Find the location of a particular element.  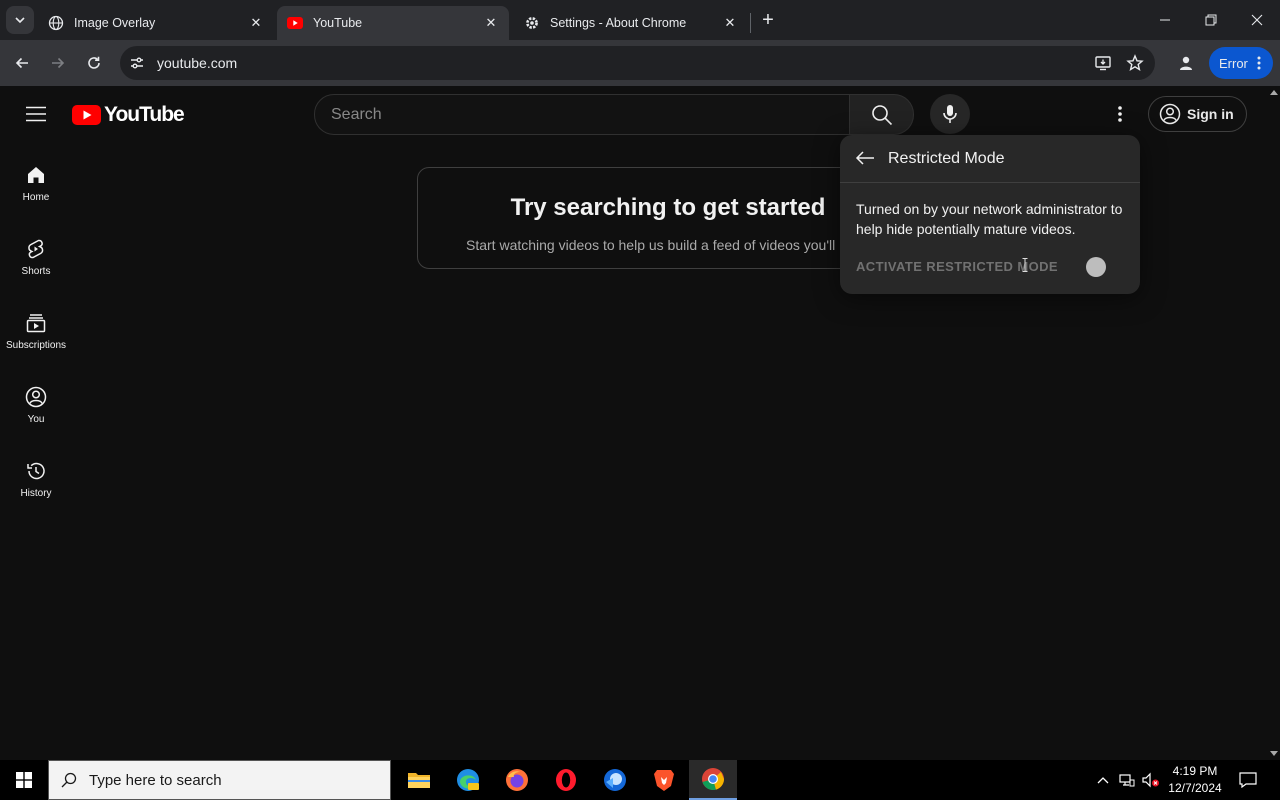

browser-toolbar: youtube.com Error is located at coordinates (640, 63).